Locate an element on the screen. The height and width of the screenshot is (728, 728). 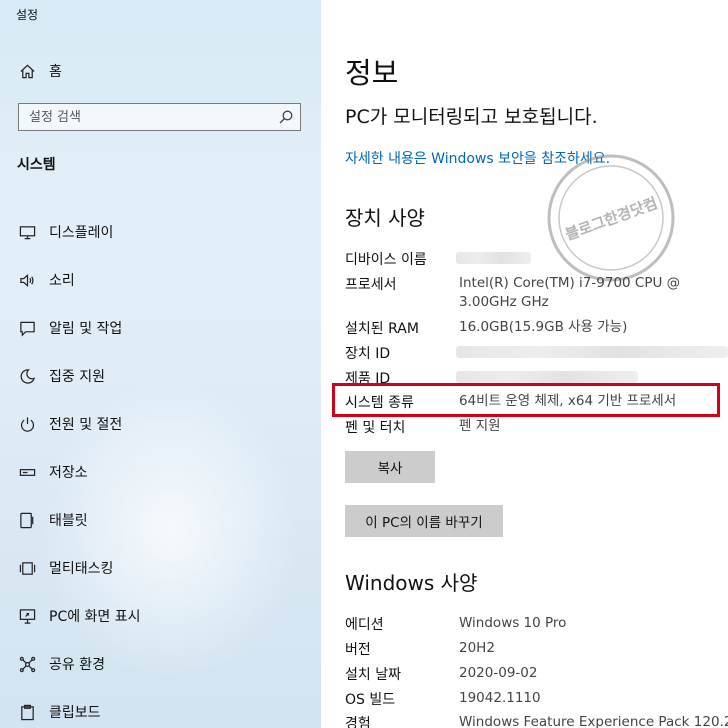
protection-status: PC가 모니터링되고 보호됩니다. is located at coordinates (471, 117).